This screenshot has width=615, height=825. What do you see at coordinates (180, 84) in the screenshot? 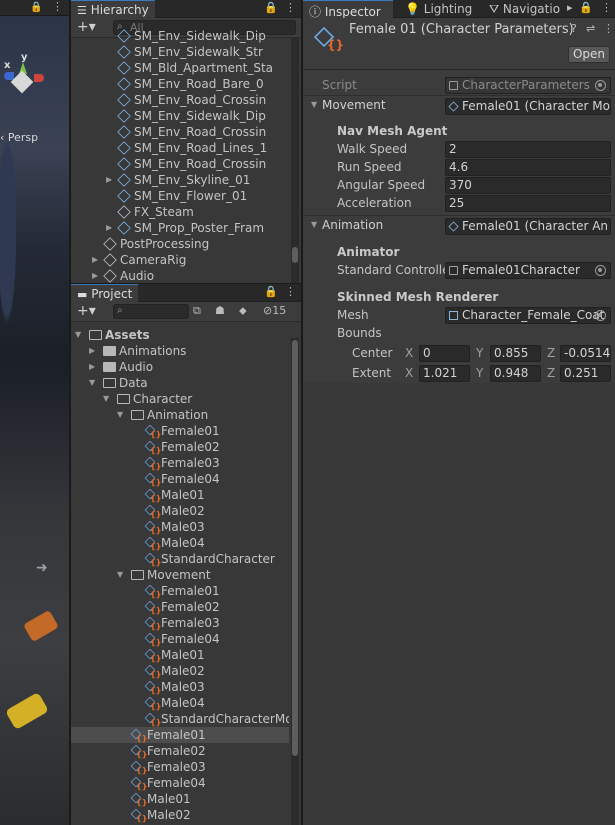
I see `hierarchy-item: SM_Env_Road_Bare_0` at bounding box center [180, 84].